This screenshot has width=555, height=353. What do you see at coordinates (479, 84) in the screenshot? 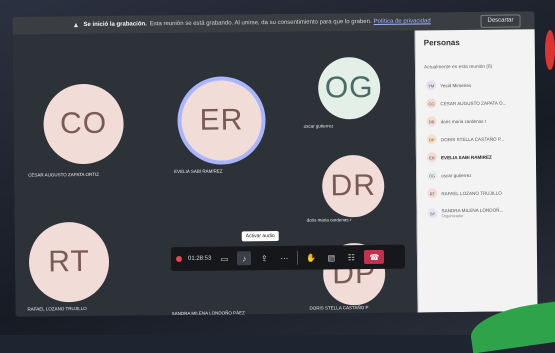
I see `list-item: YM Yesid Mimeries` at bounding box center [479, 84].